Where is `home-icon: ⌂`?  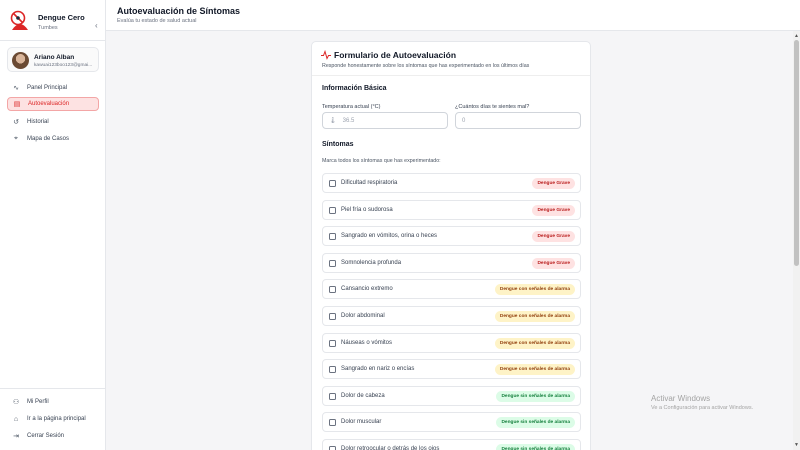 home-icon: ⌂ is located at coordinates (16, 419).